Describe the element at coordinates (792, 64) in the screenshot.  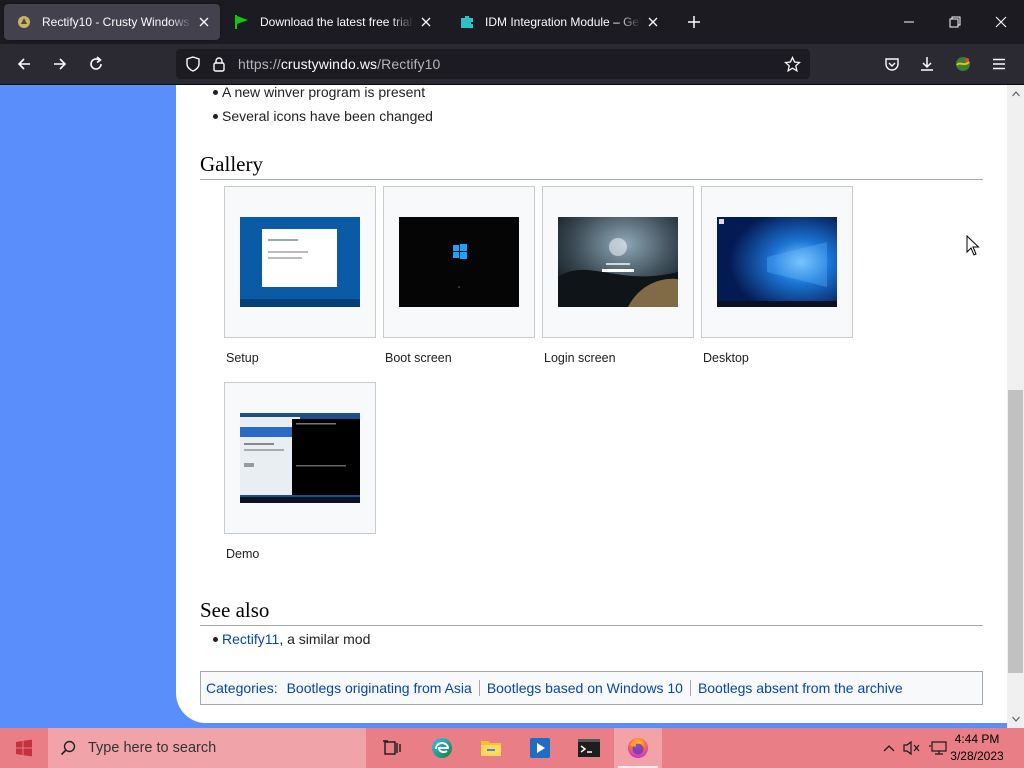
I see `bookmark-star-icon` at that location.